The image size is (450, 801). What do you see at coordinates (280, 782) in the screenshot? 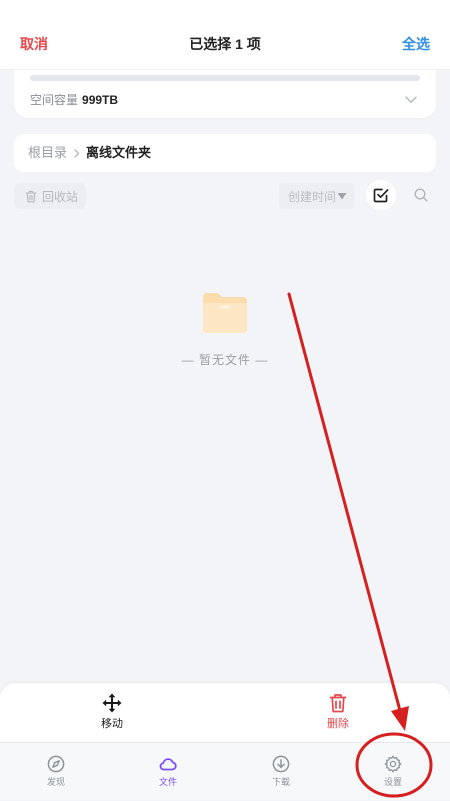
I see `tab-label: 下载` at bounding box center [280, 782].